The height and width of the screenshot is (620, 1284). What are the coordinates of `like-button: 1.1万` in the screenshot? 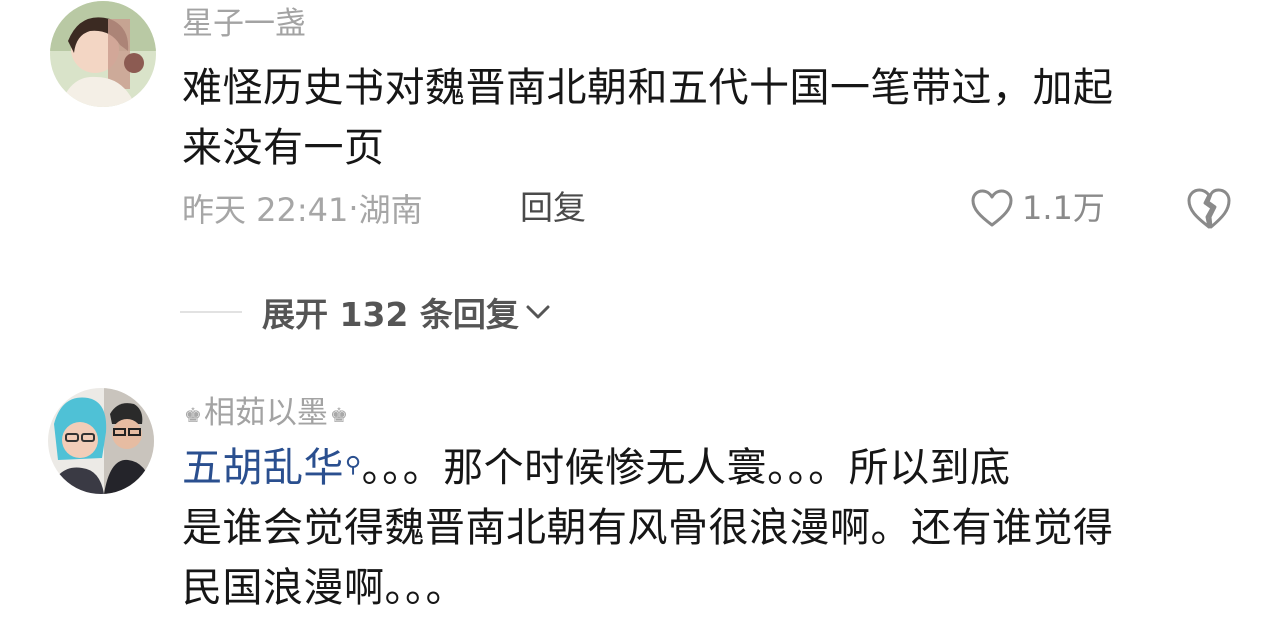 It's located at (1037, 208).